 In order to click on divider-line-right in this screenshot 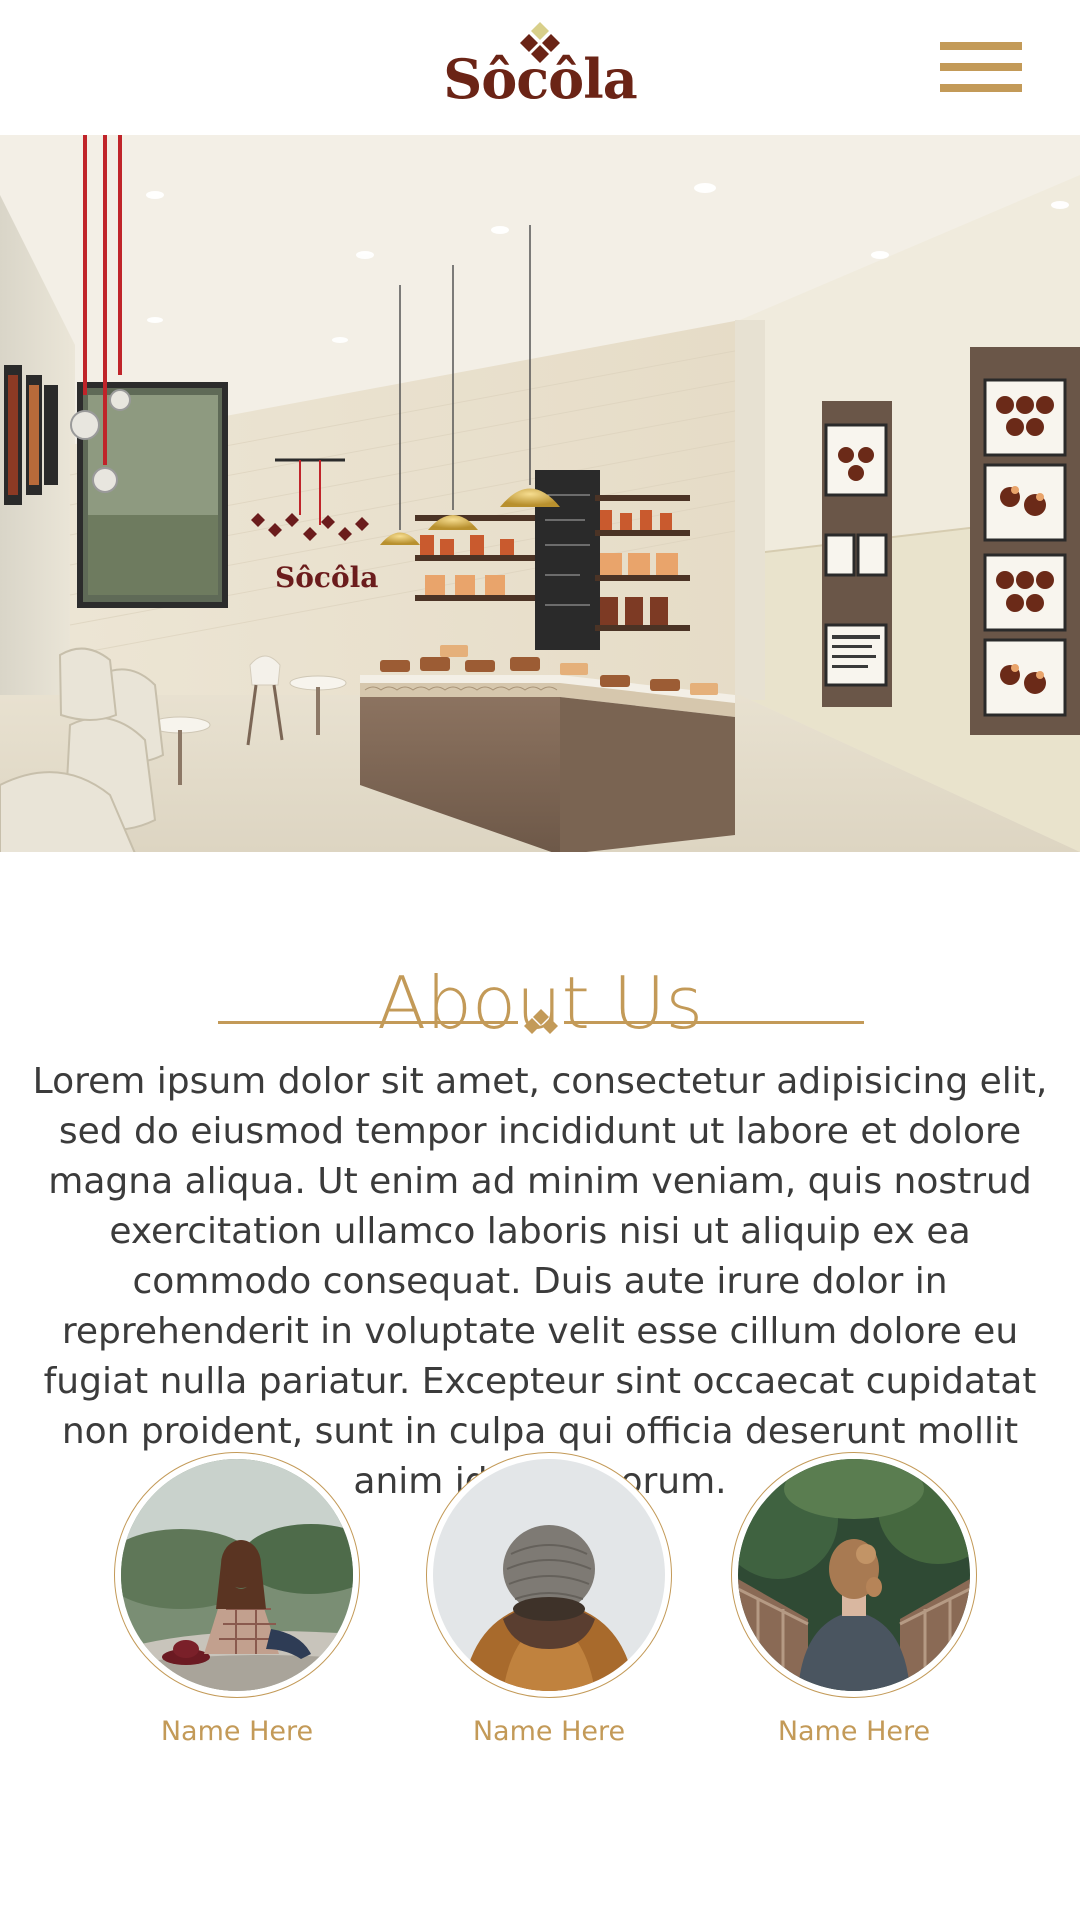, I will do `click(714, 1022)`.